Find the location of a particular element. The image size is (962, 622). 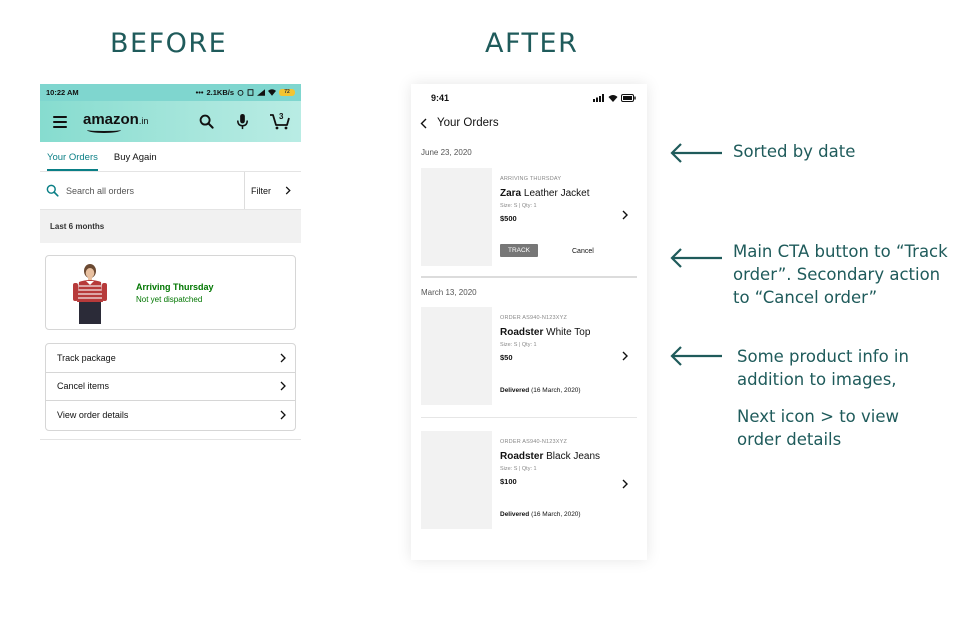

arrival-text: Arriving Thursday is located at coordinates (175, 286).